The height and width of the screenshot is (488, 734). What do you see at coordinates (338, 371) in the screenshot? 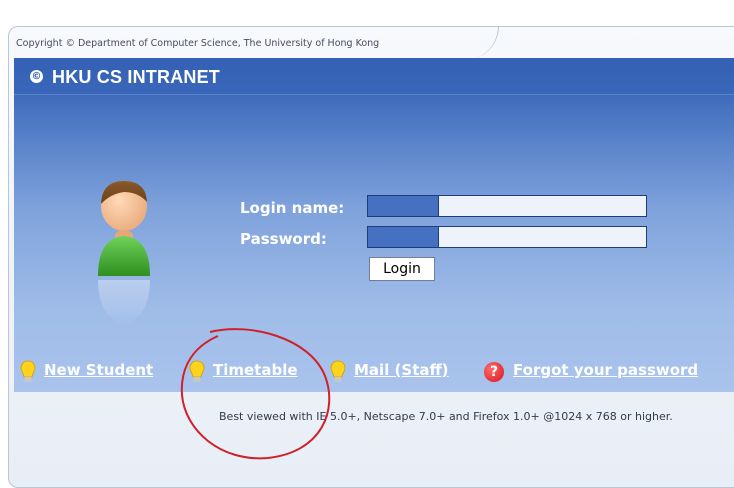
I see `mail-staff-bulb-icon` at bounding box center [338, 371].